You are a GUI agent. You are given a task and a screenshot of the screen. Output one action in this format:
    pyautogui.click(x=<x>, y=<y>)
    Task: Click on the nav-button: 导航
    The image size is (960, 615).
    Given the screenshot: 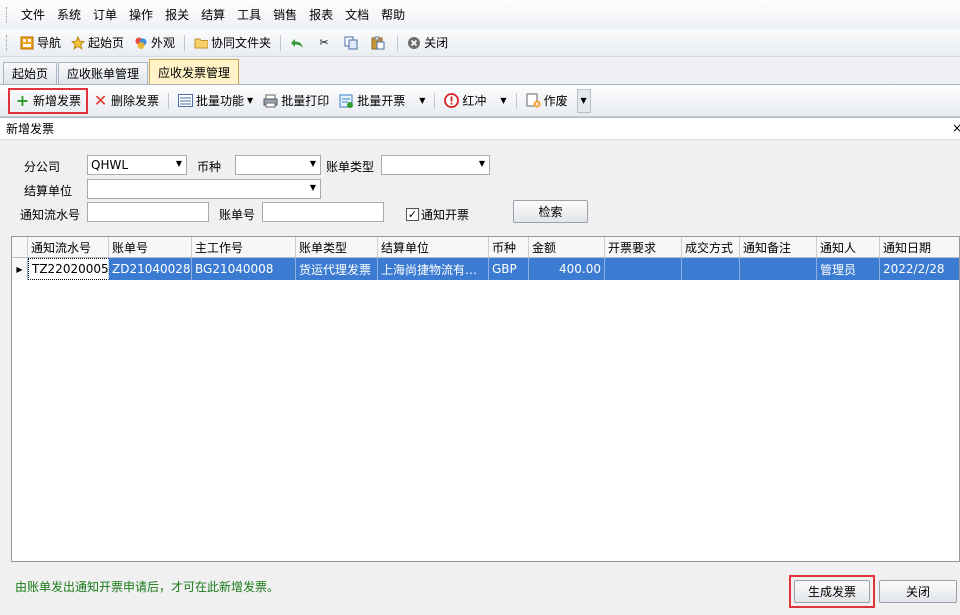 What is the action you would take?
    pyautogui.click(x=40, y=43)
    